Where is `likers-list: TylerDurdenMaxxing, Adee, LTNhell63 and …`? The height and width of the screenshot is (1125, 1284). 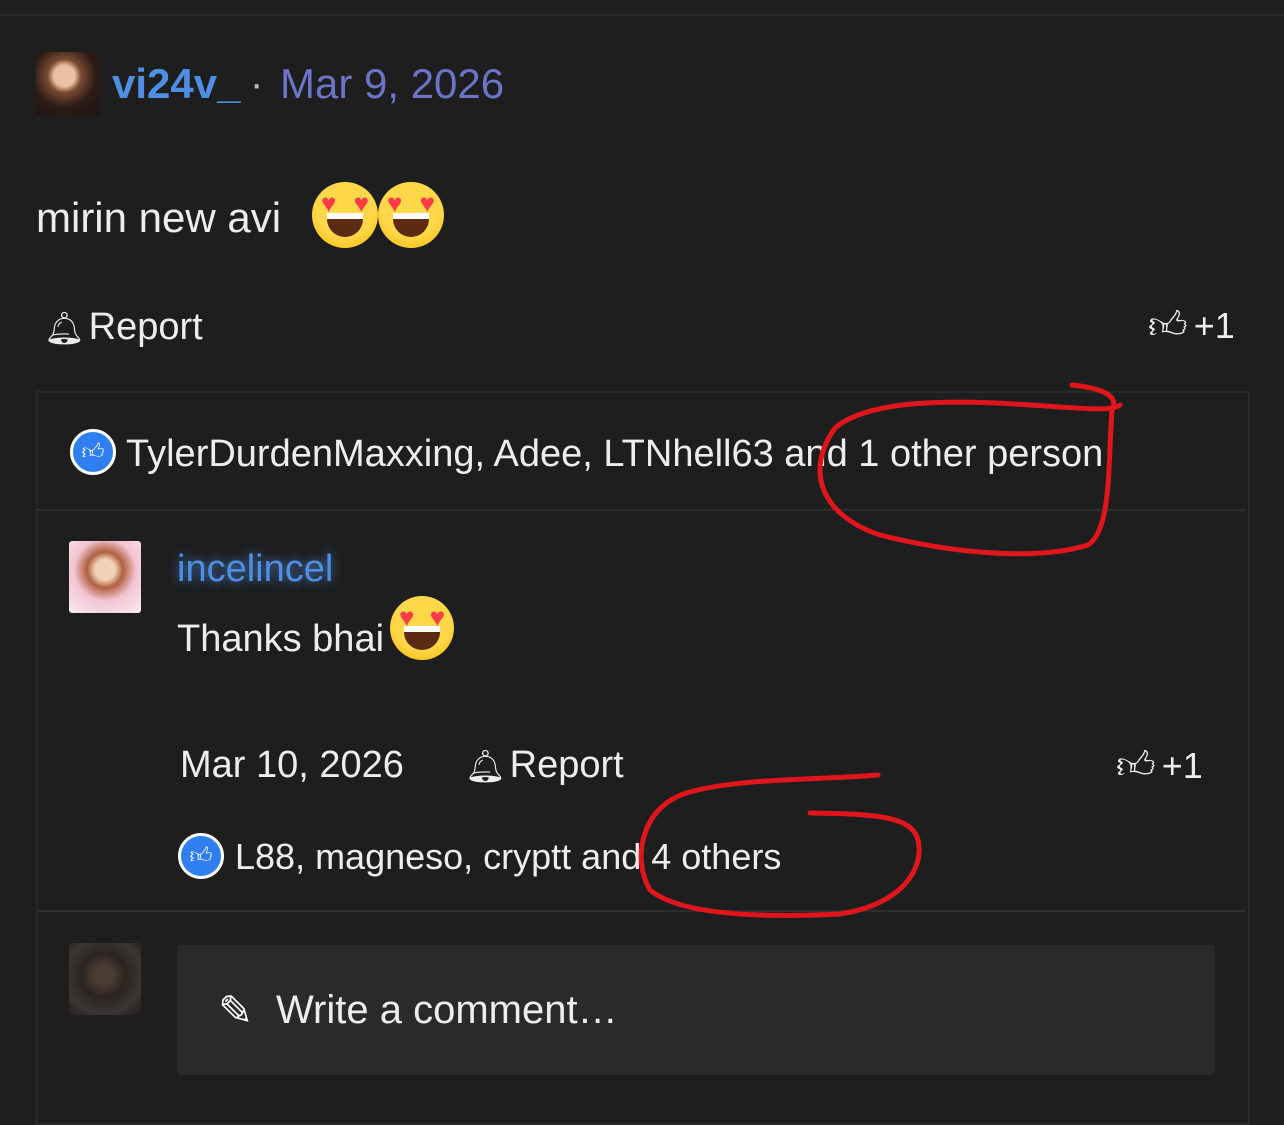
likers-list: TylerDurdenMaxxing, Adee, LTNhell63 and … is located at coordinates (614, 454).